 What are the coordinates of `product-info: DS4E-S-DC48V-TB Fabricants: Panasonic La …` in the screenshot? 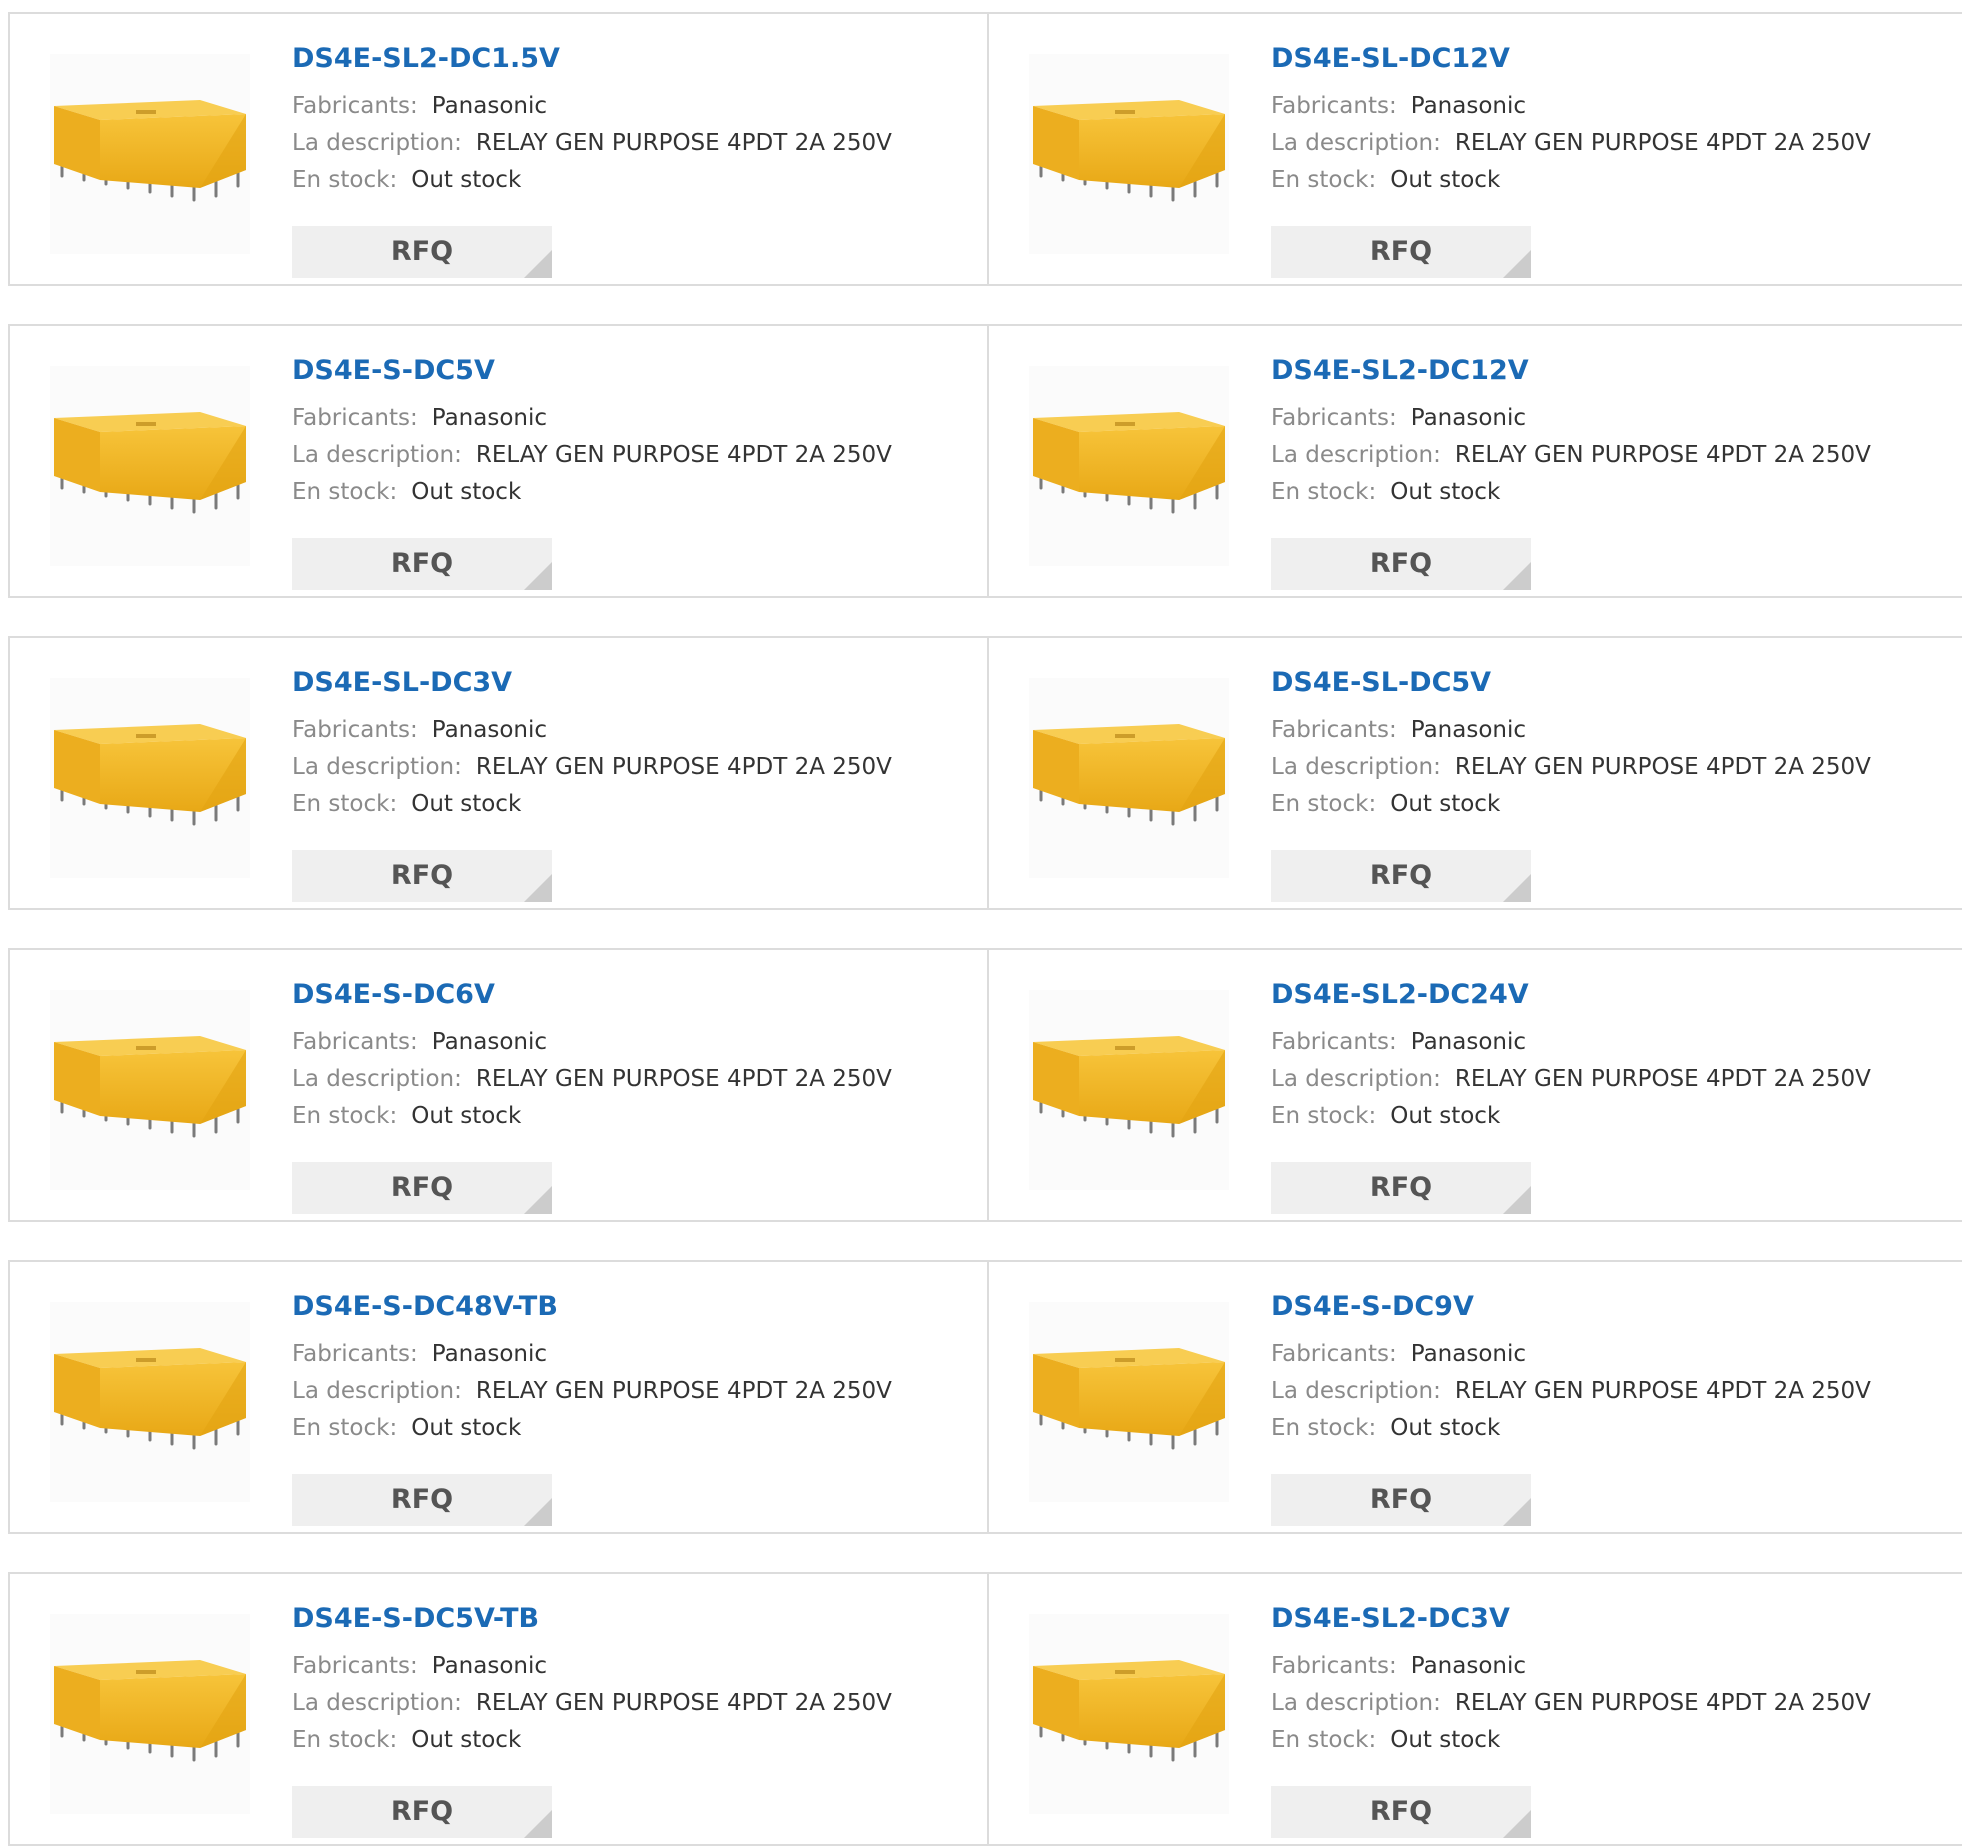 It's located at (592, 1408).